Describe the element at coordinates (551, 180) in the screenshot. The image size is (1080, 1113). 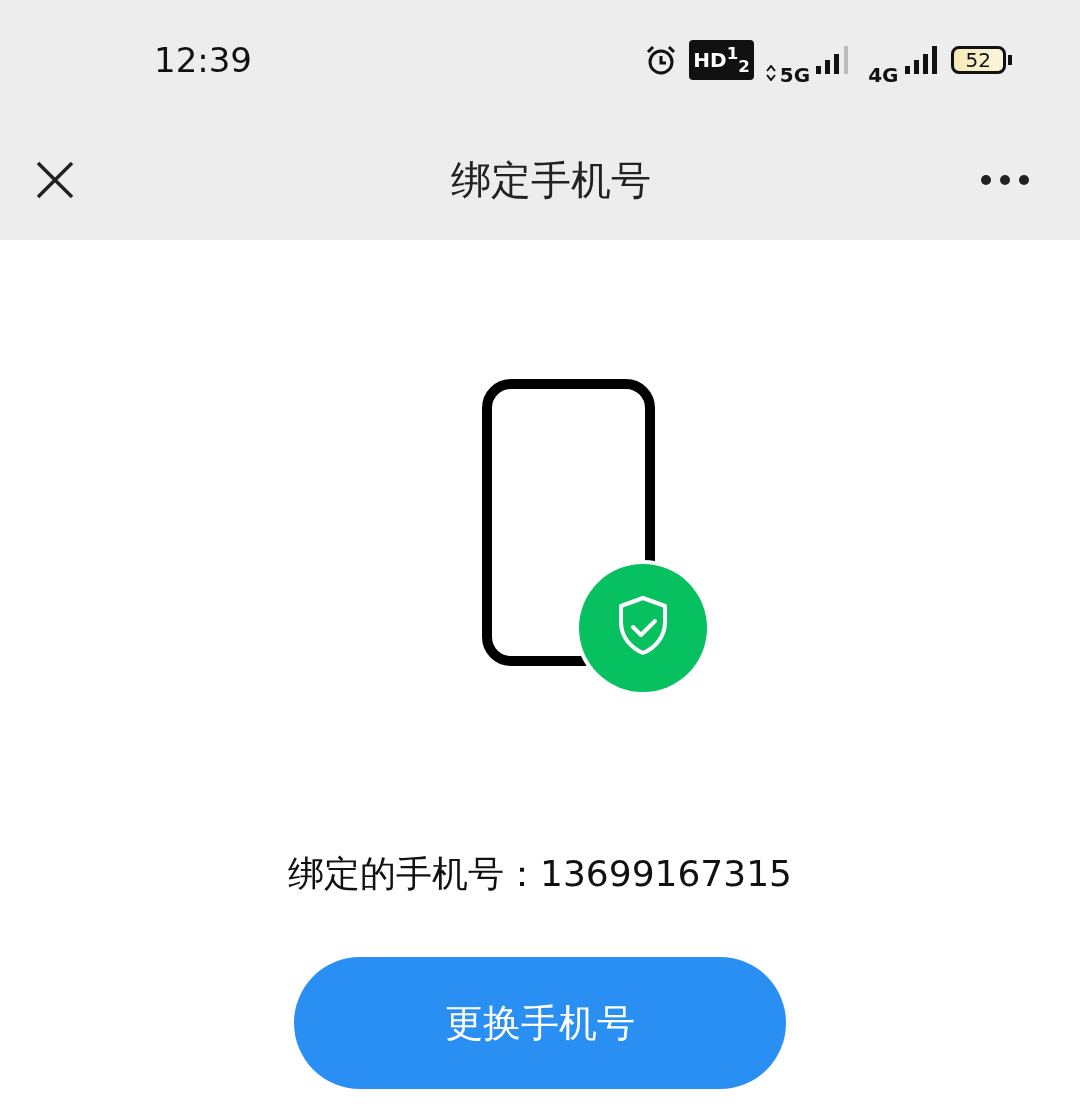
I see `page-title: 绑定手机号` at that location.